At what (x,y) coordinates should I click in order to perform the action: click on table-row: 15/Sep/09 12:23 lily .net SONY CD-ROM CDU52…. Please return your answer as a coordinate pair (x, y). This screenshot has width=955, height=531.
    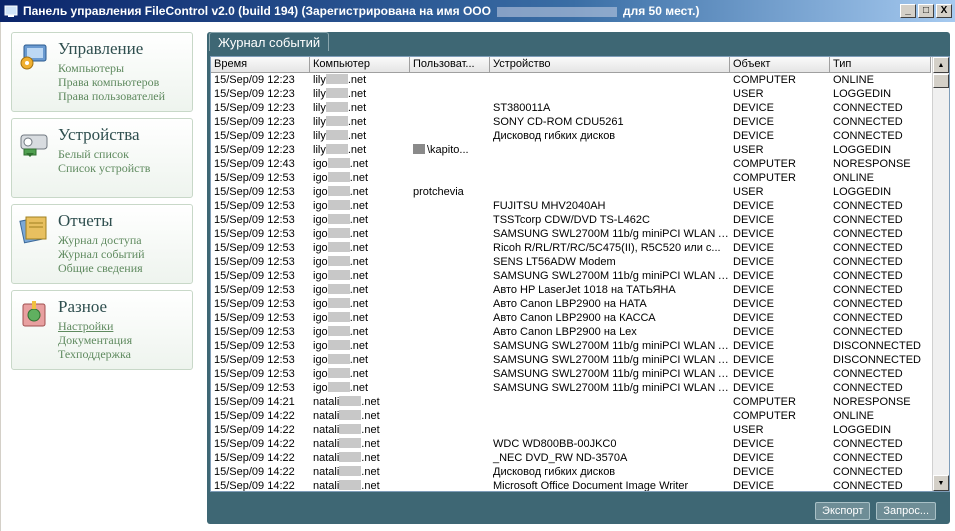
    Looking at the image, I should click on (571, 122).